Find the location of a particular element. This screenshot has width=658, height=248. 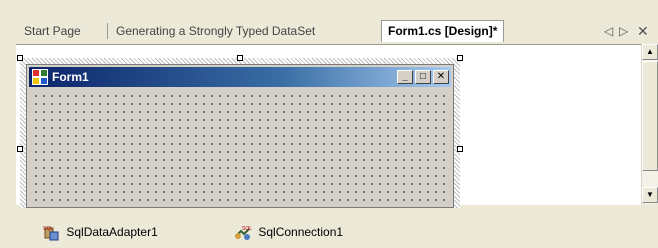

scroll-thumb is located at coordinates (650, 116).